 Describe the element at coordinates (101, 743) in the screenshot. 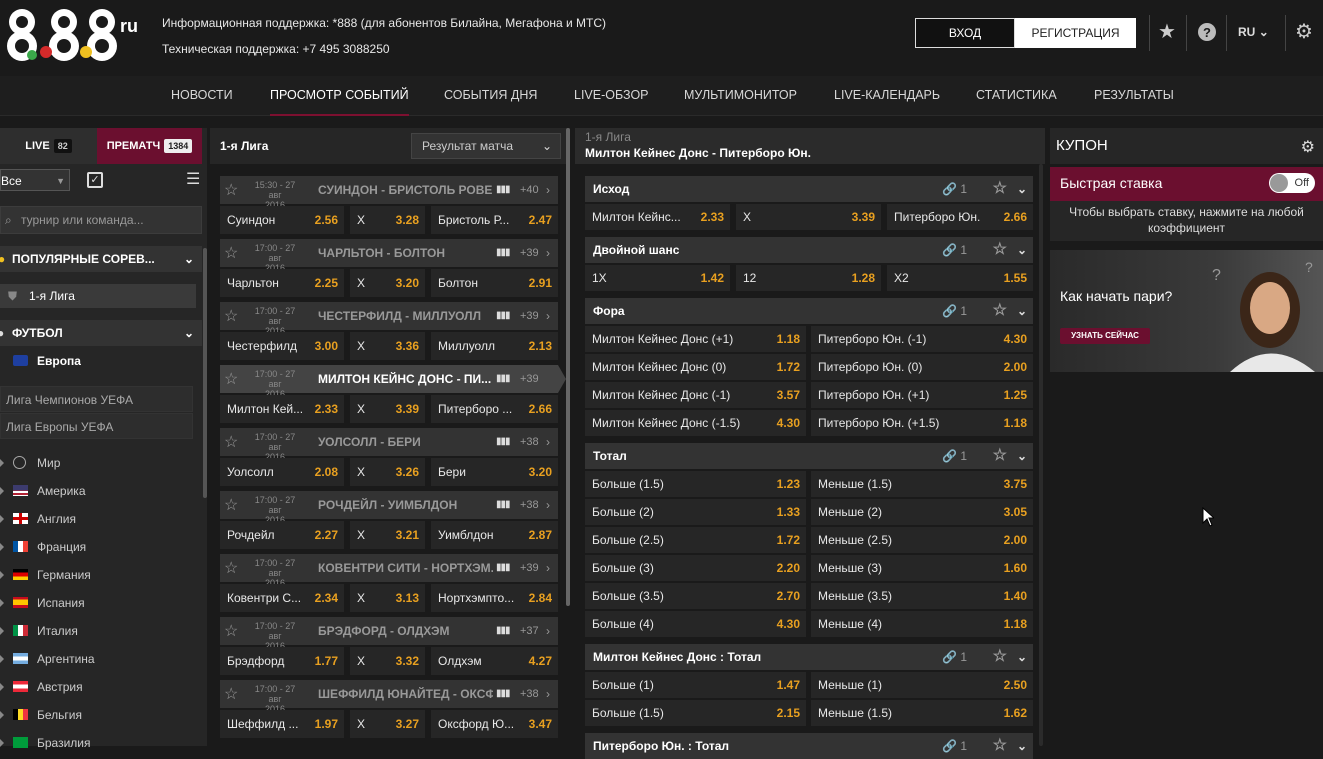

I see `country-item: Бразилия` at that location.